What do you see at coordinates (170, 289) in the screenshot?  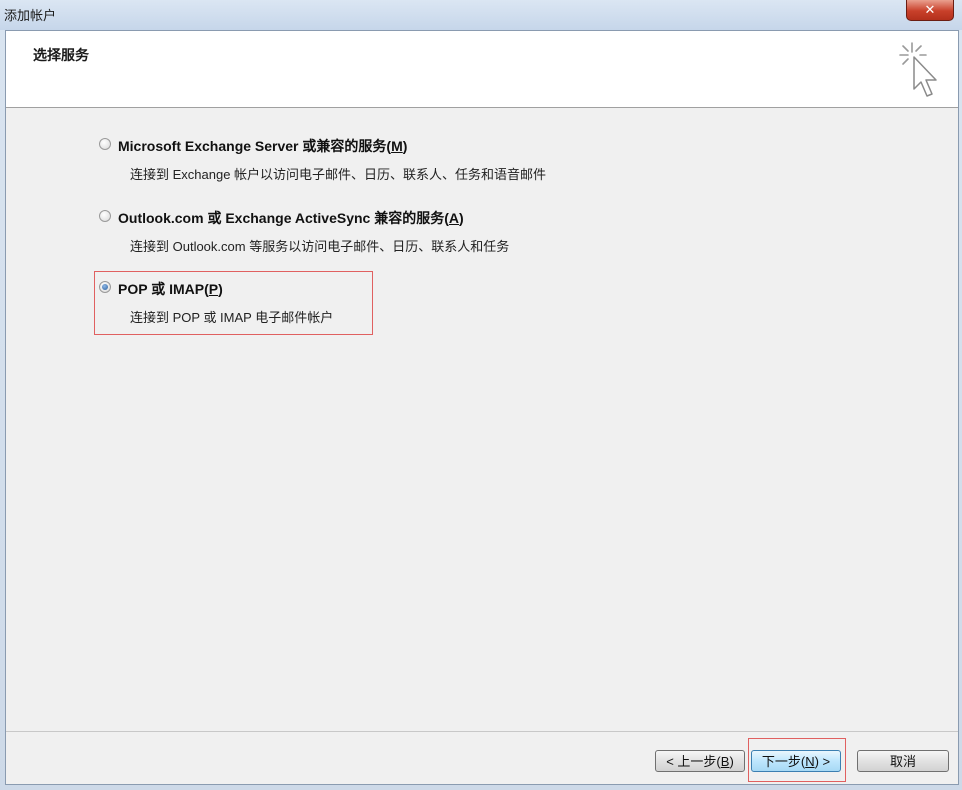 I see `option-label-pop-imap: POP 或 IMAP(P)` at bounding box center [170, 289].